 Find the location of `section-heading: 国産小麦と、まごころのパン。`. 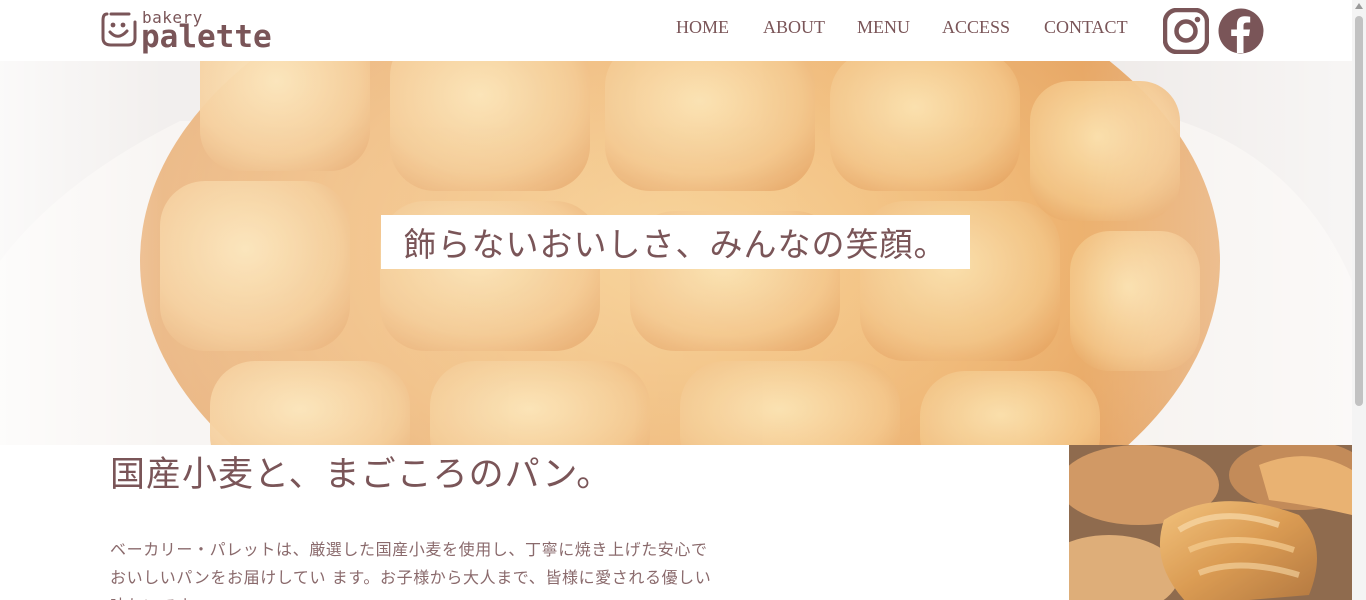

section-heading: 国産小麦と、まごころのパン。 is located at coordinates (361, 475).